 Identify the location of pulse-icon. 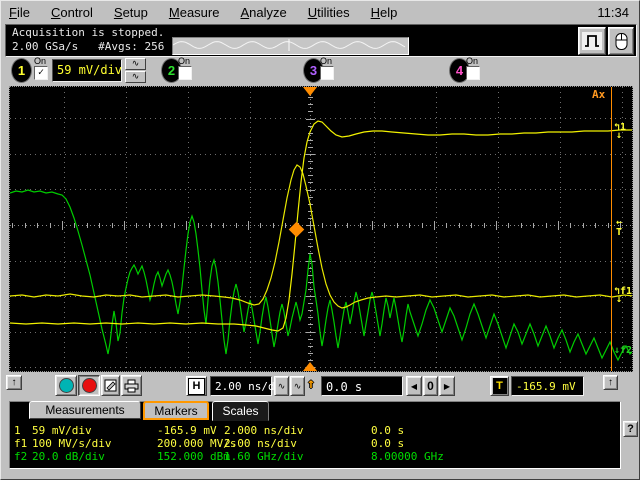
(592, 41).